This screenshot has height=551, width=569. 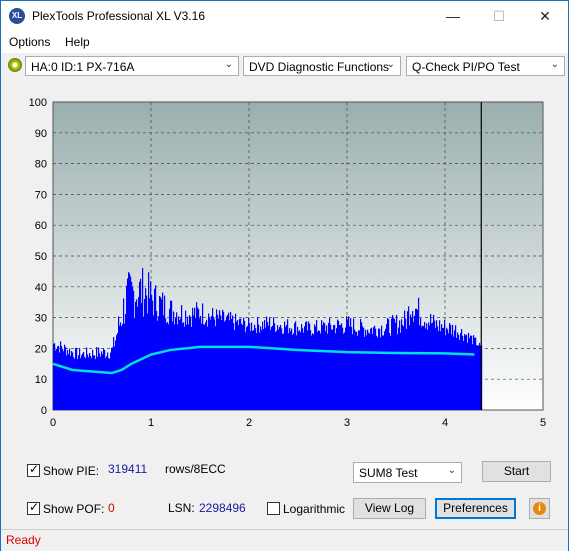 I want to click on menu-help: Help, so click(x=77, y=42).